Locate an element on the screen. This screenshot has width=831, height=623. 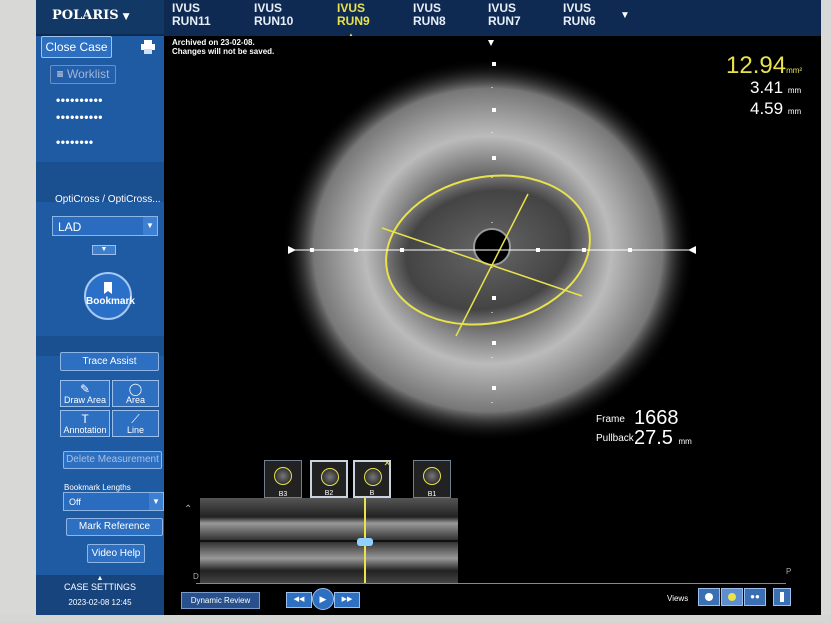
view-person-button is located at coordinates (732, 597).